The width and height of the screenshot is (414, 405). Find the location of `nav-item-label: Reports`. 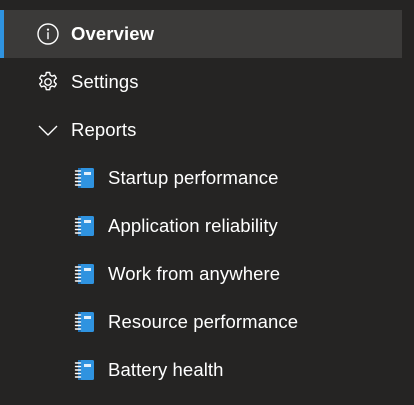

nav-item-label: Reports is located at coordinates (104, 129).